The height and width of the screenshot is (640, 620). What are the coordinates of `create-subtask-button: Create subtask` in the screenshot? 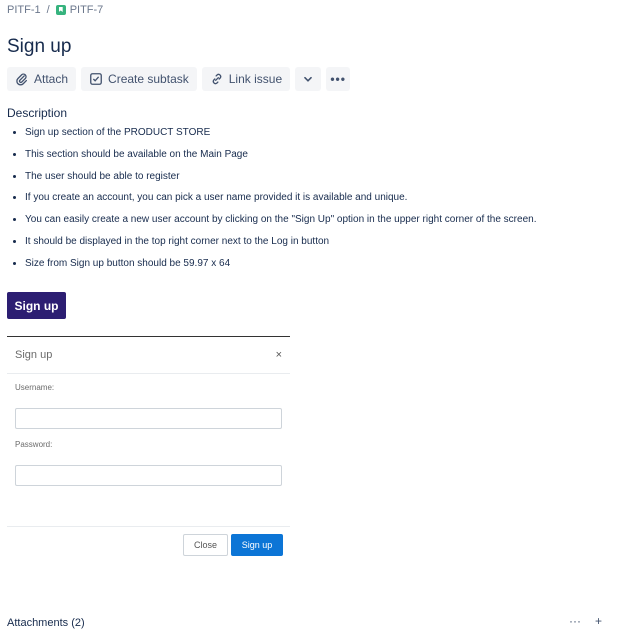 It's located at (139, 79).